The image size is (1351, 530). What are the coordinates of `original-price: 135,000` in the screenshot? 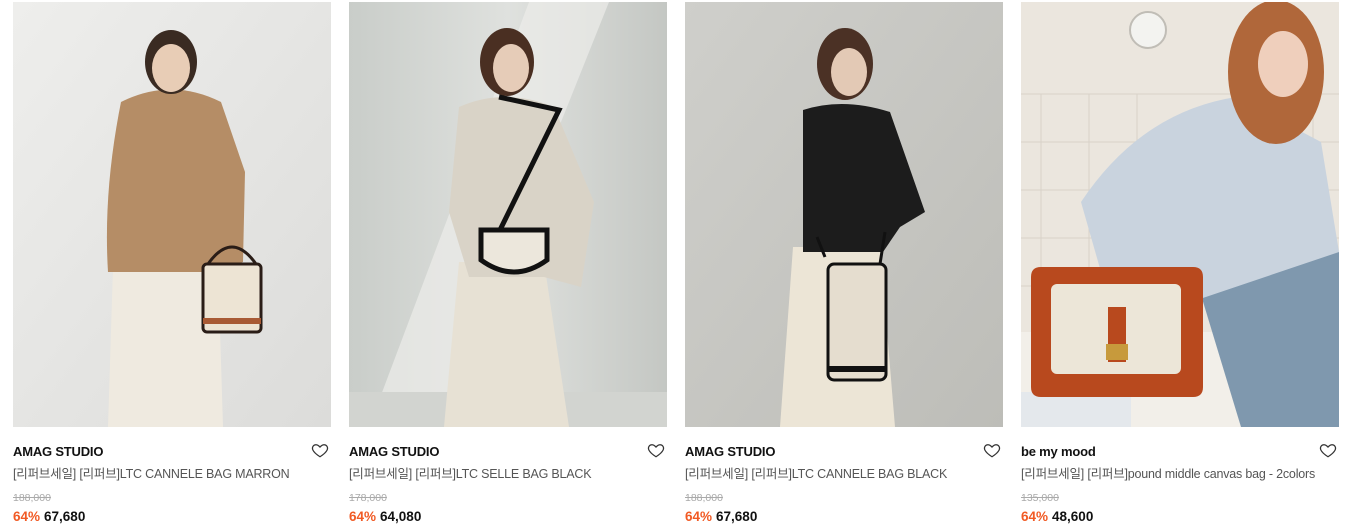 It's located at (1040, 498).